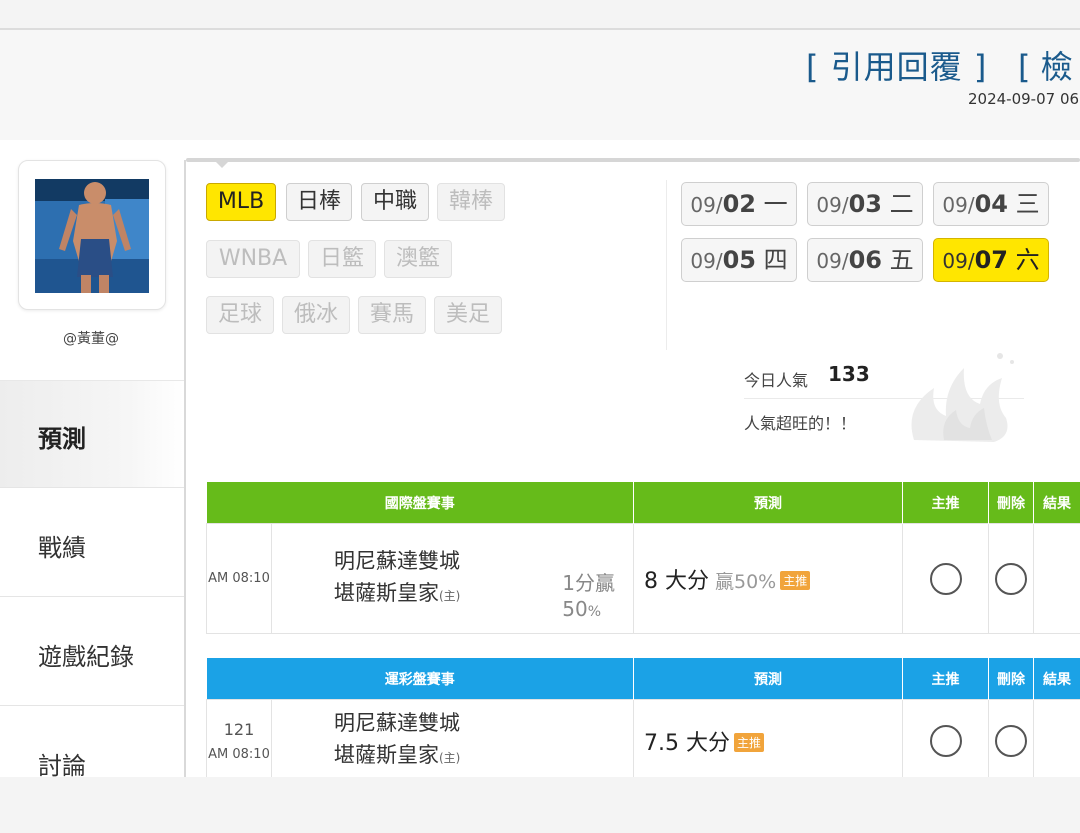 Image resolution: width=1080 pixels, height=833 pixels. Describe the element at coordinates (62, 548) in the screenshot. I see `sidebar-item-label: 戰績` at that location.